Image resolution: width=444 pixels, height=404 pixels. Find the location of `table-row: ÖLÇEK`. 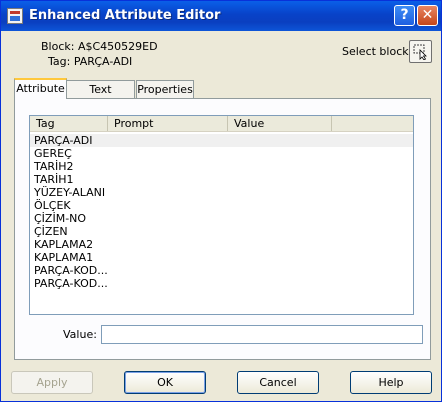

table-row: ÖLÇEK is located at coordinates (221, 205).